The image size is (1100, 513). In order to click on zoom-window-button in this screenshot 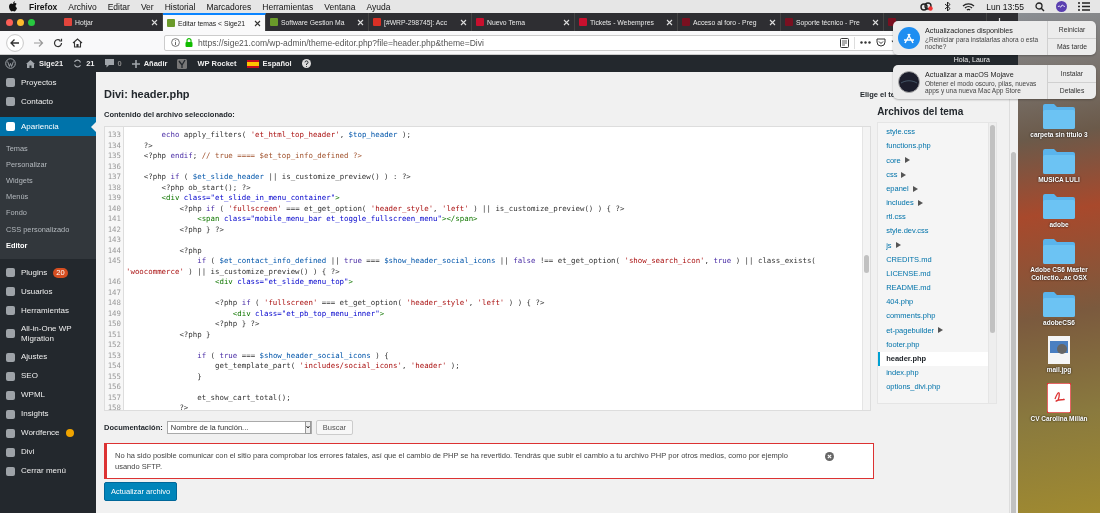, I will do `click(31, 22)`.